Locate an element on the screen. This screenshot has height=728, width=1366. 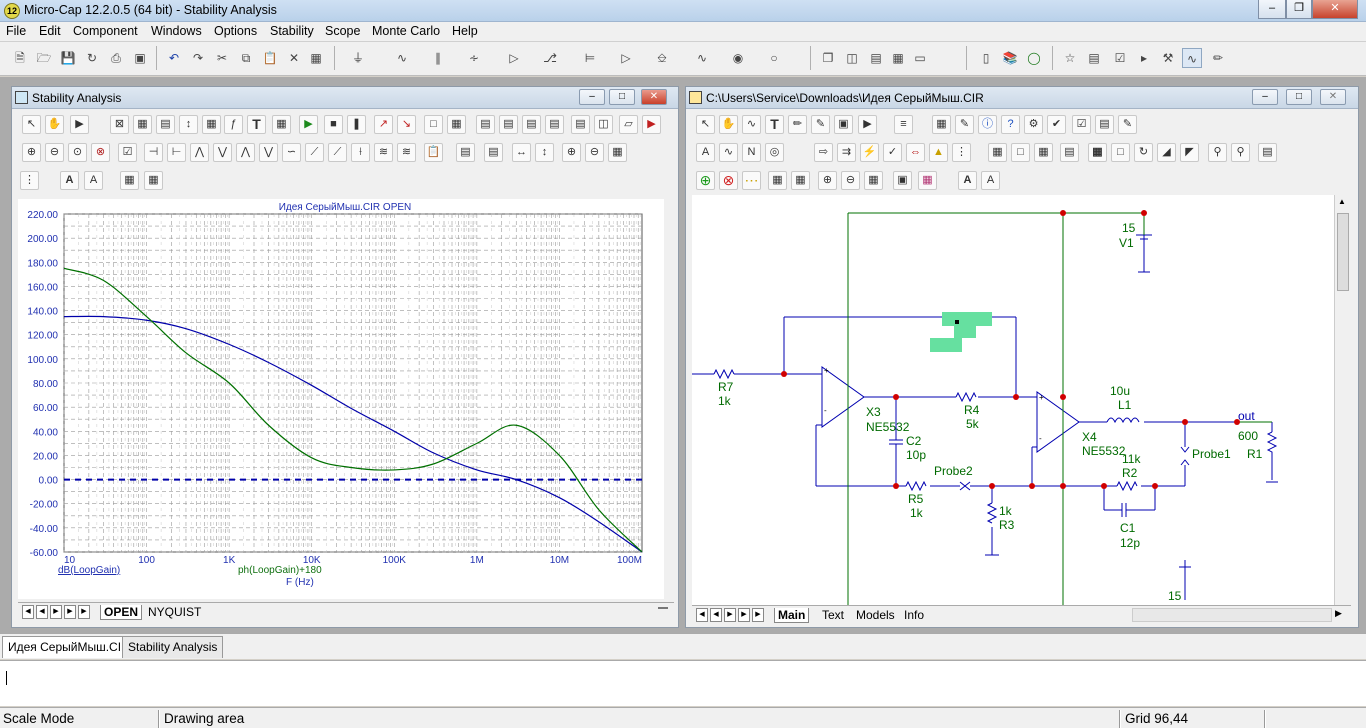
magnify-box-icon: ▦ is located at coordinates (617, 152).